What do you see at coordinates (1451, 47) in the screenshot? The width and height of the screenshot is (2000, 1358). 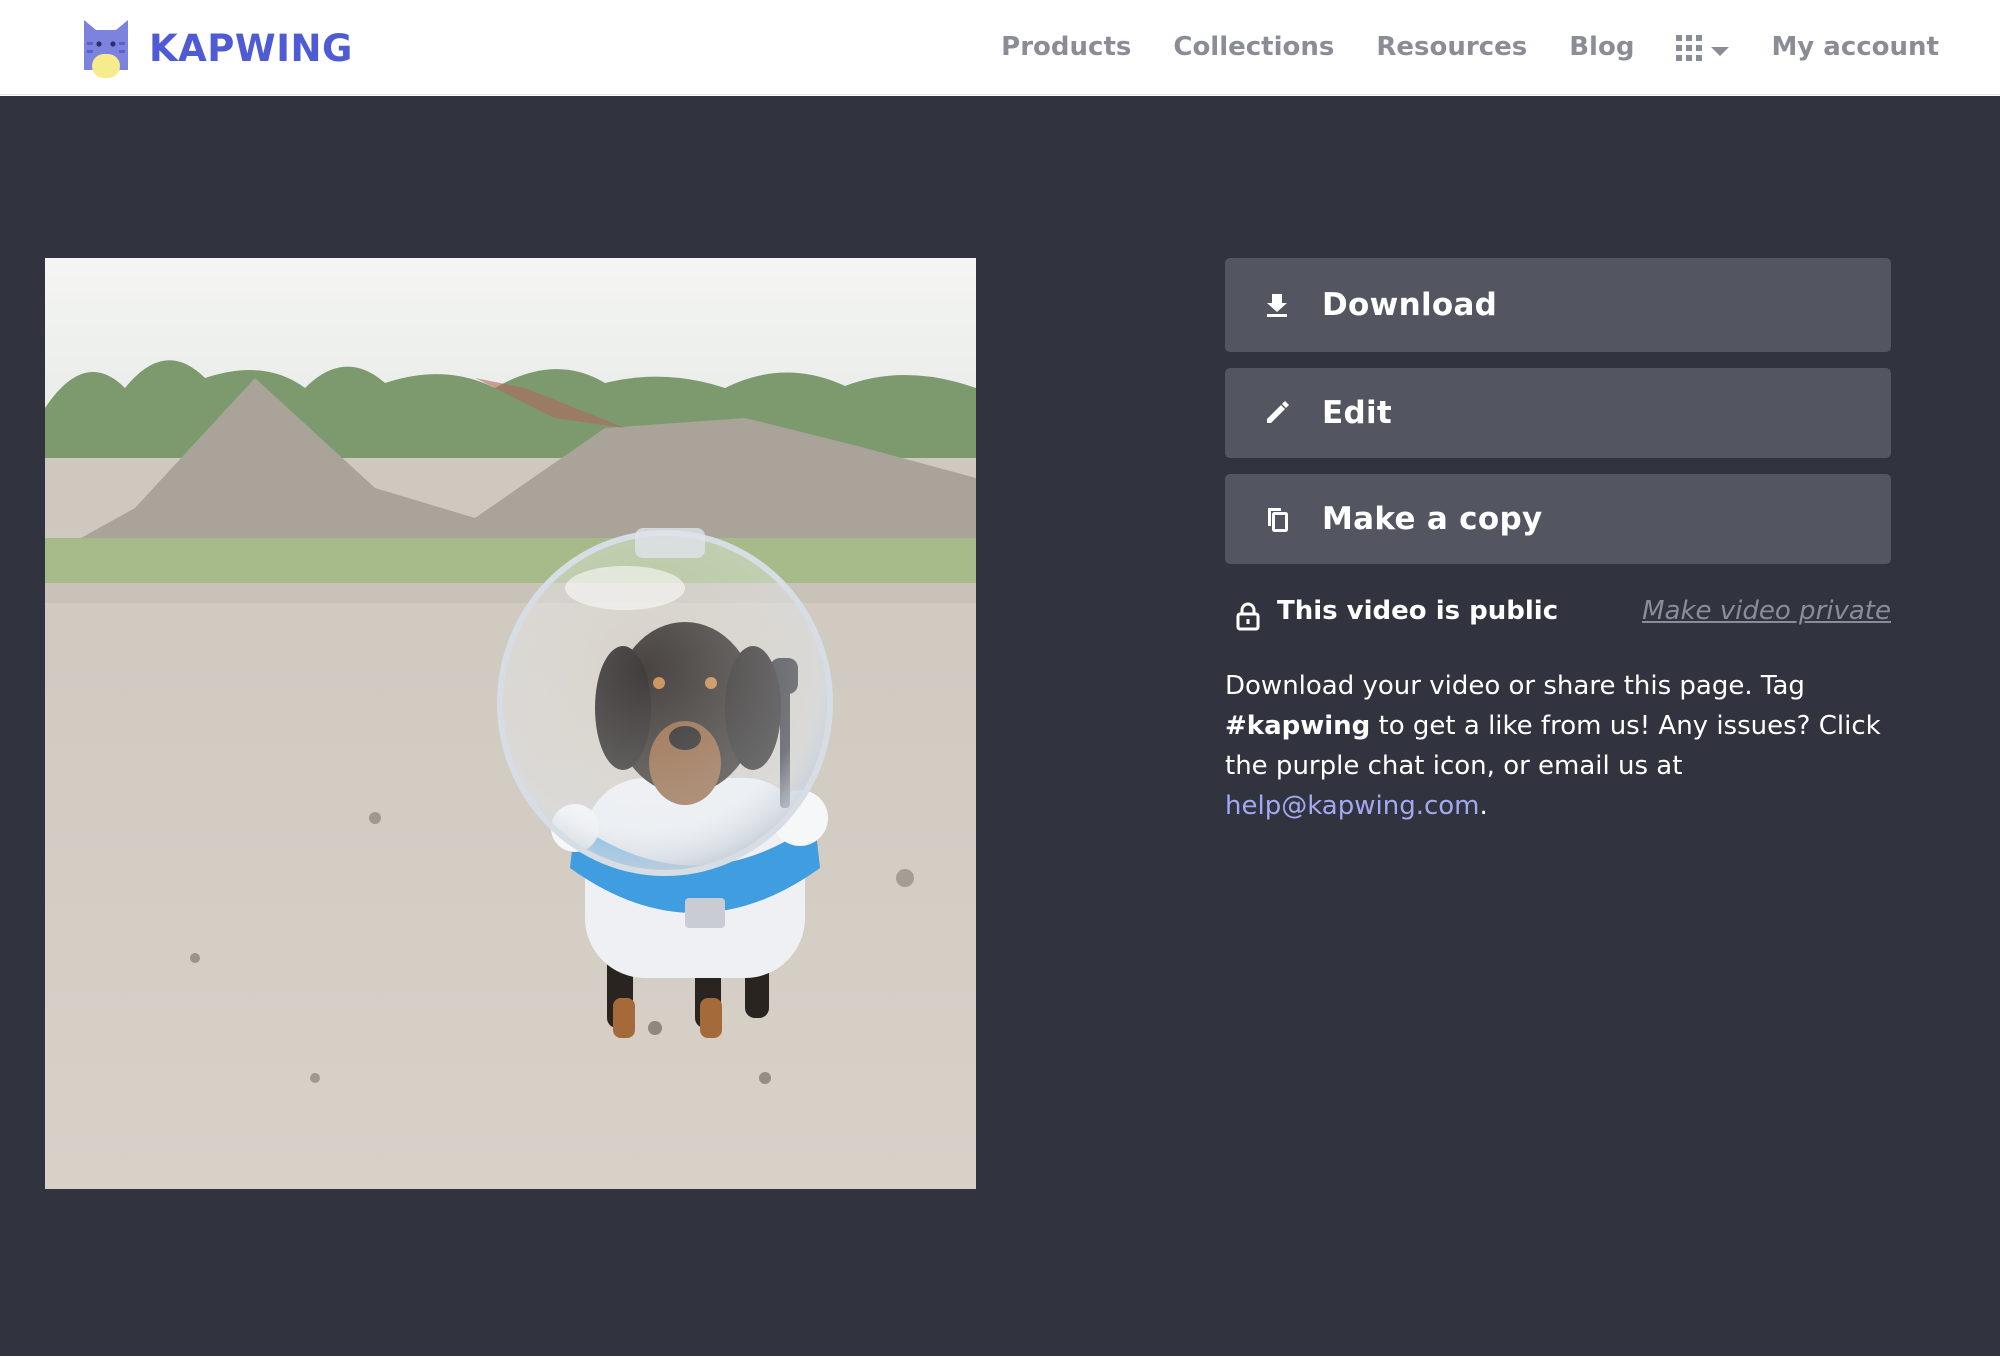 I see `nav-resources: Resources` at bounding box center [1451, 47].